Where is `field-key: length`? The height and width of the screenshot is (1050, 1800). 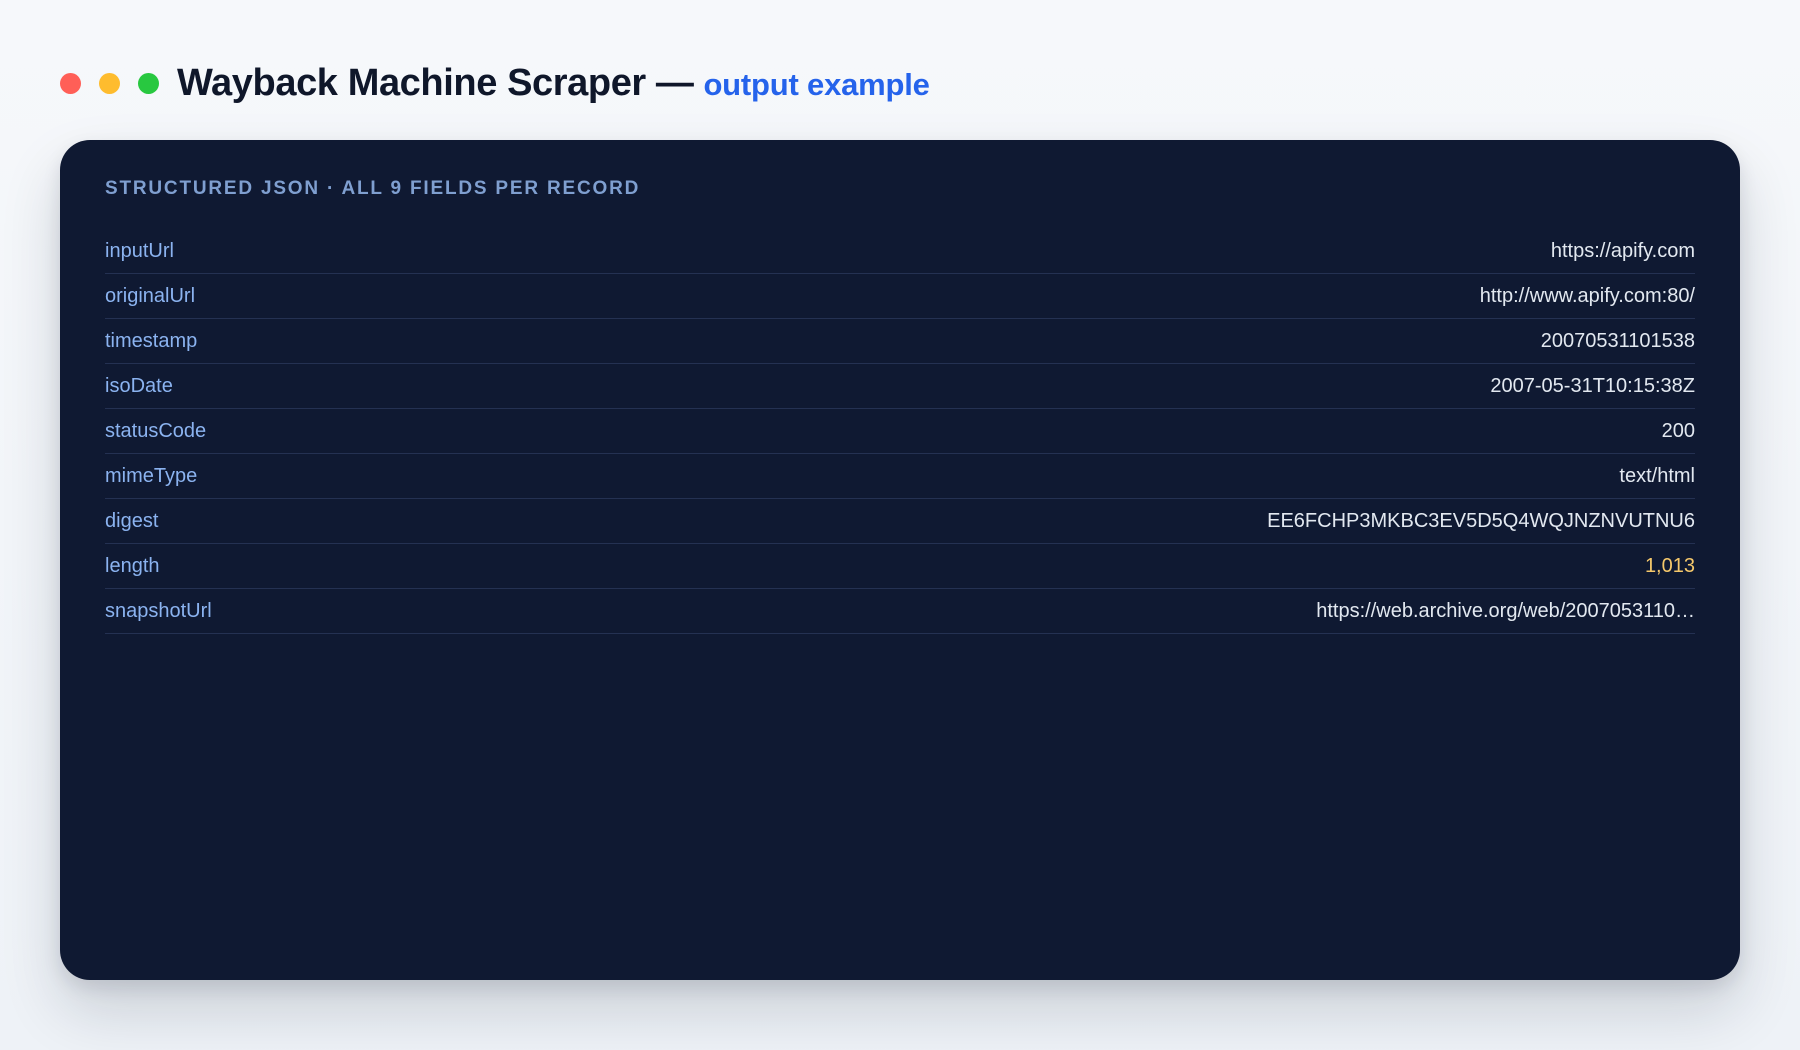 field-key: length is located at coordinates (132, 565).